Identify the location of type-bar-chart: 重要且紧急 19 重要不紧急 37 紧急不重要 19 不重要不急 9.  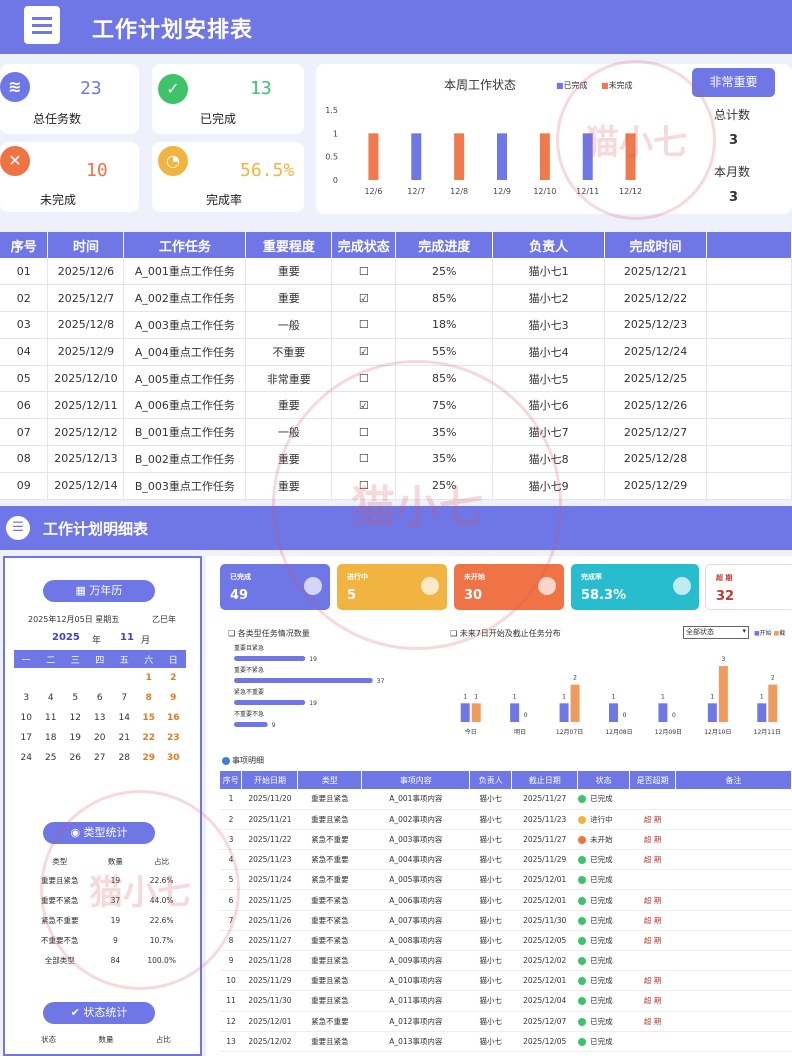
(309, 686).